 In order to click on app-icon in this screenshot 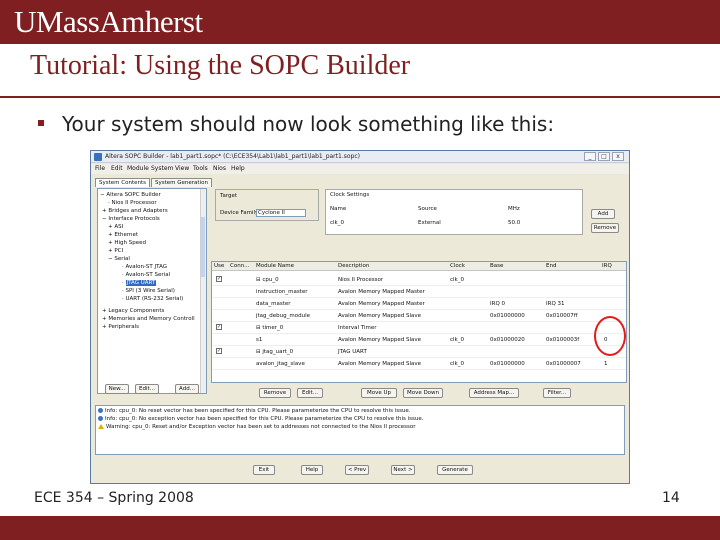, I will do `click(98, 157)`.